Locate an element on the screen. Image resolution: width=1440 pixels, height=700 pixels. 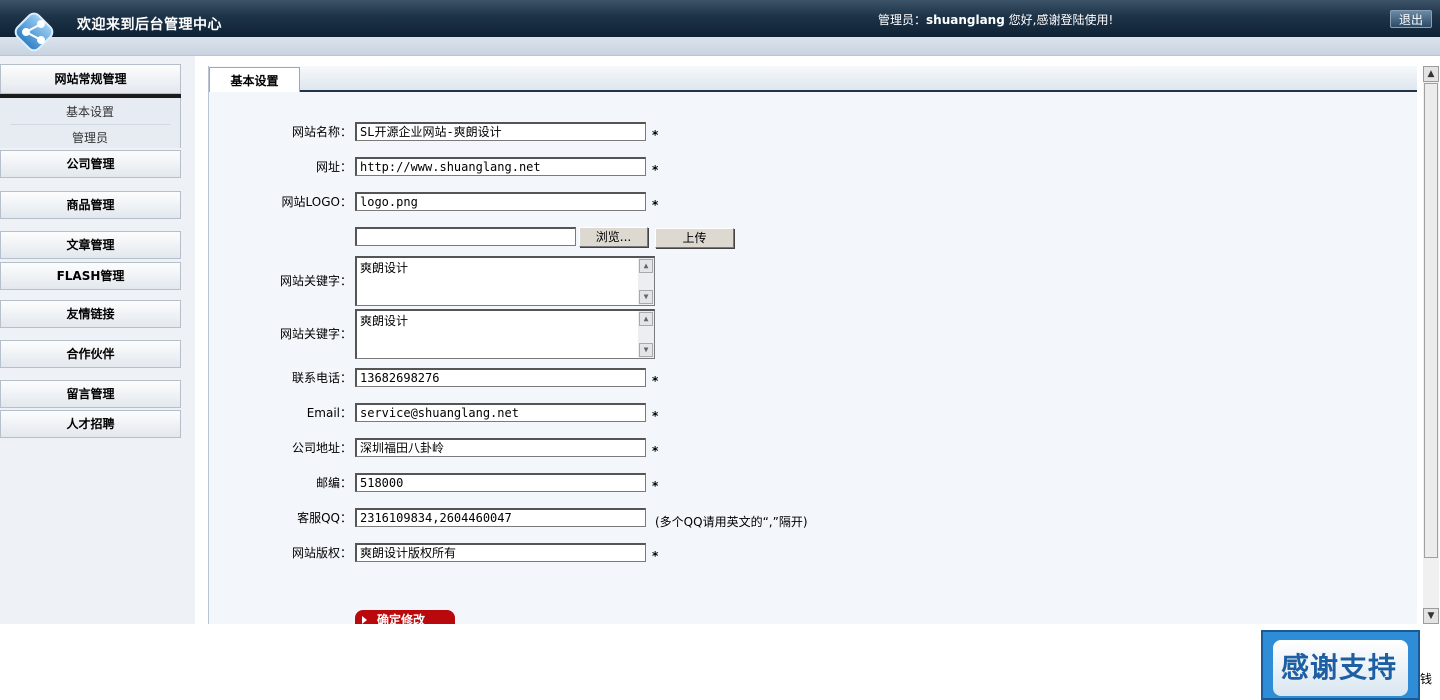
top-header: 欢迎来到后台管理中心 管理员：shuanglang 您好,感谢登陆使用! 退出 is located at coordinates (720, 18).